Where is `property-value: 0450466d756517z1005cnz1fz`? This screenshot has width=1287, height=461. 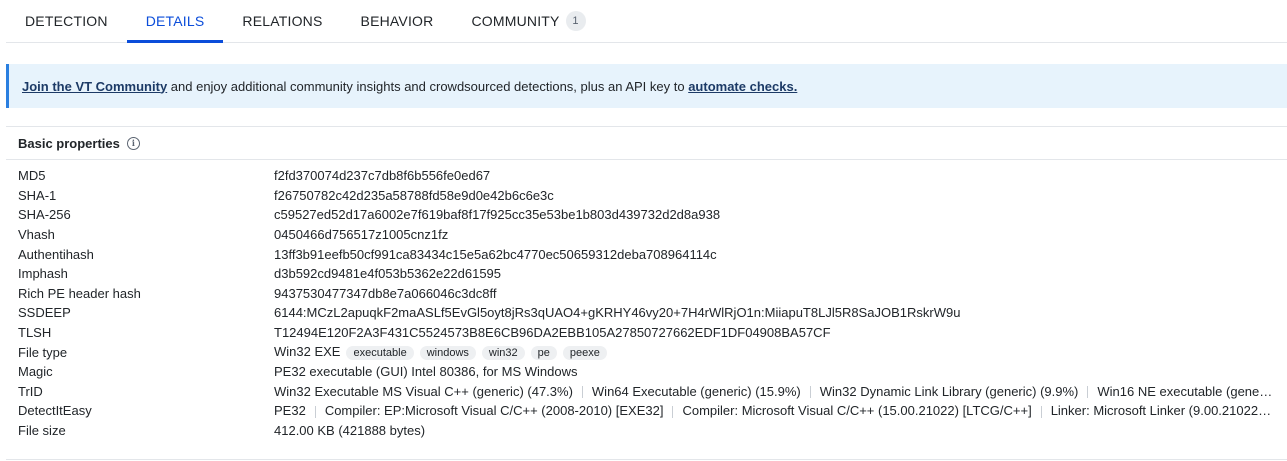 property-value: 0450466d756517z1005cnz1fz is located at coordinates (361, 235).